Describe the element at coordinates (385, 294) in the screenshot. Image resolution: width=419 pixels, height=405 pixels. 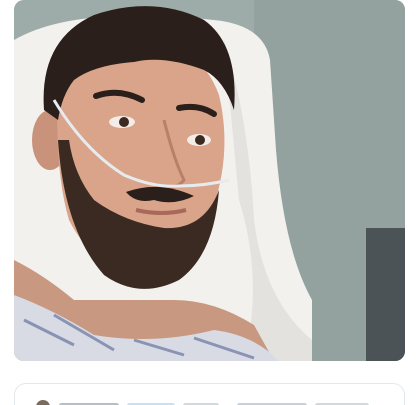
I see `furniture` at that location.